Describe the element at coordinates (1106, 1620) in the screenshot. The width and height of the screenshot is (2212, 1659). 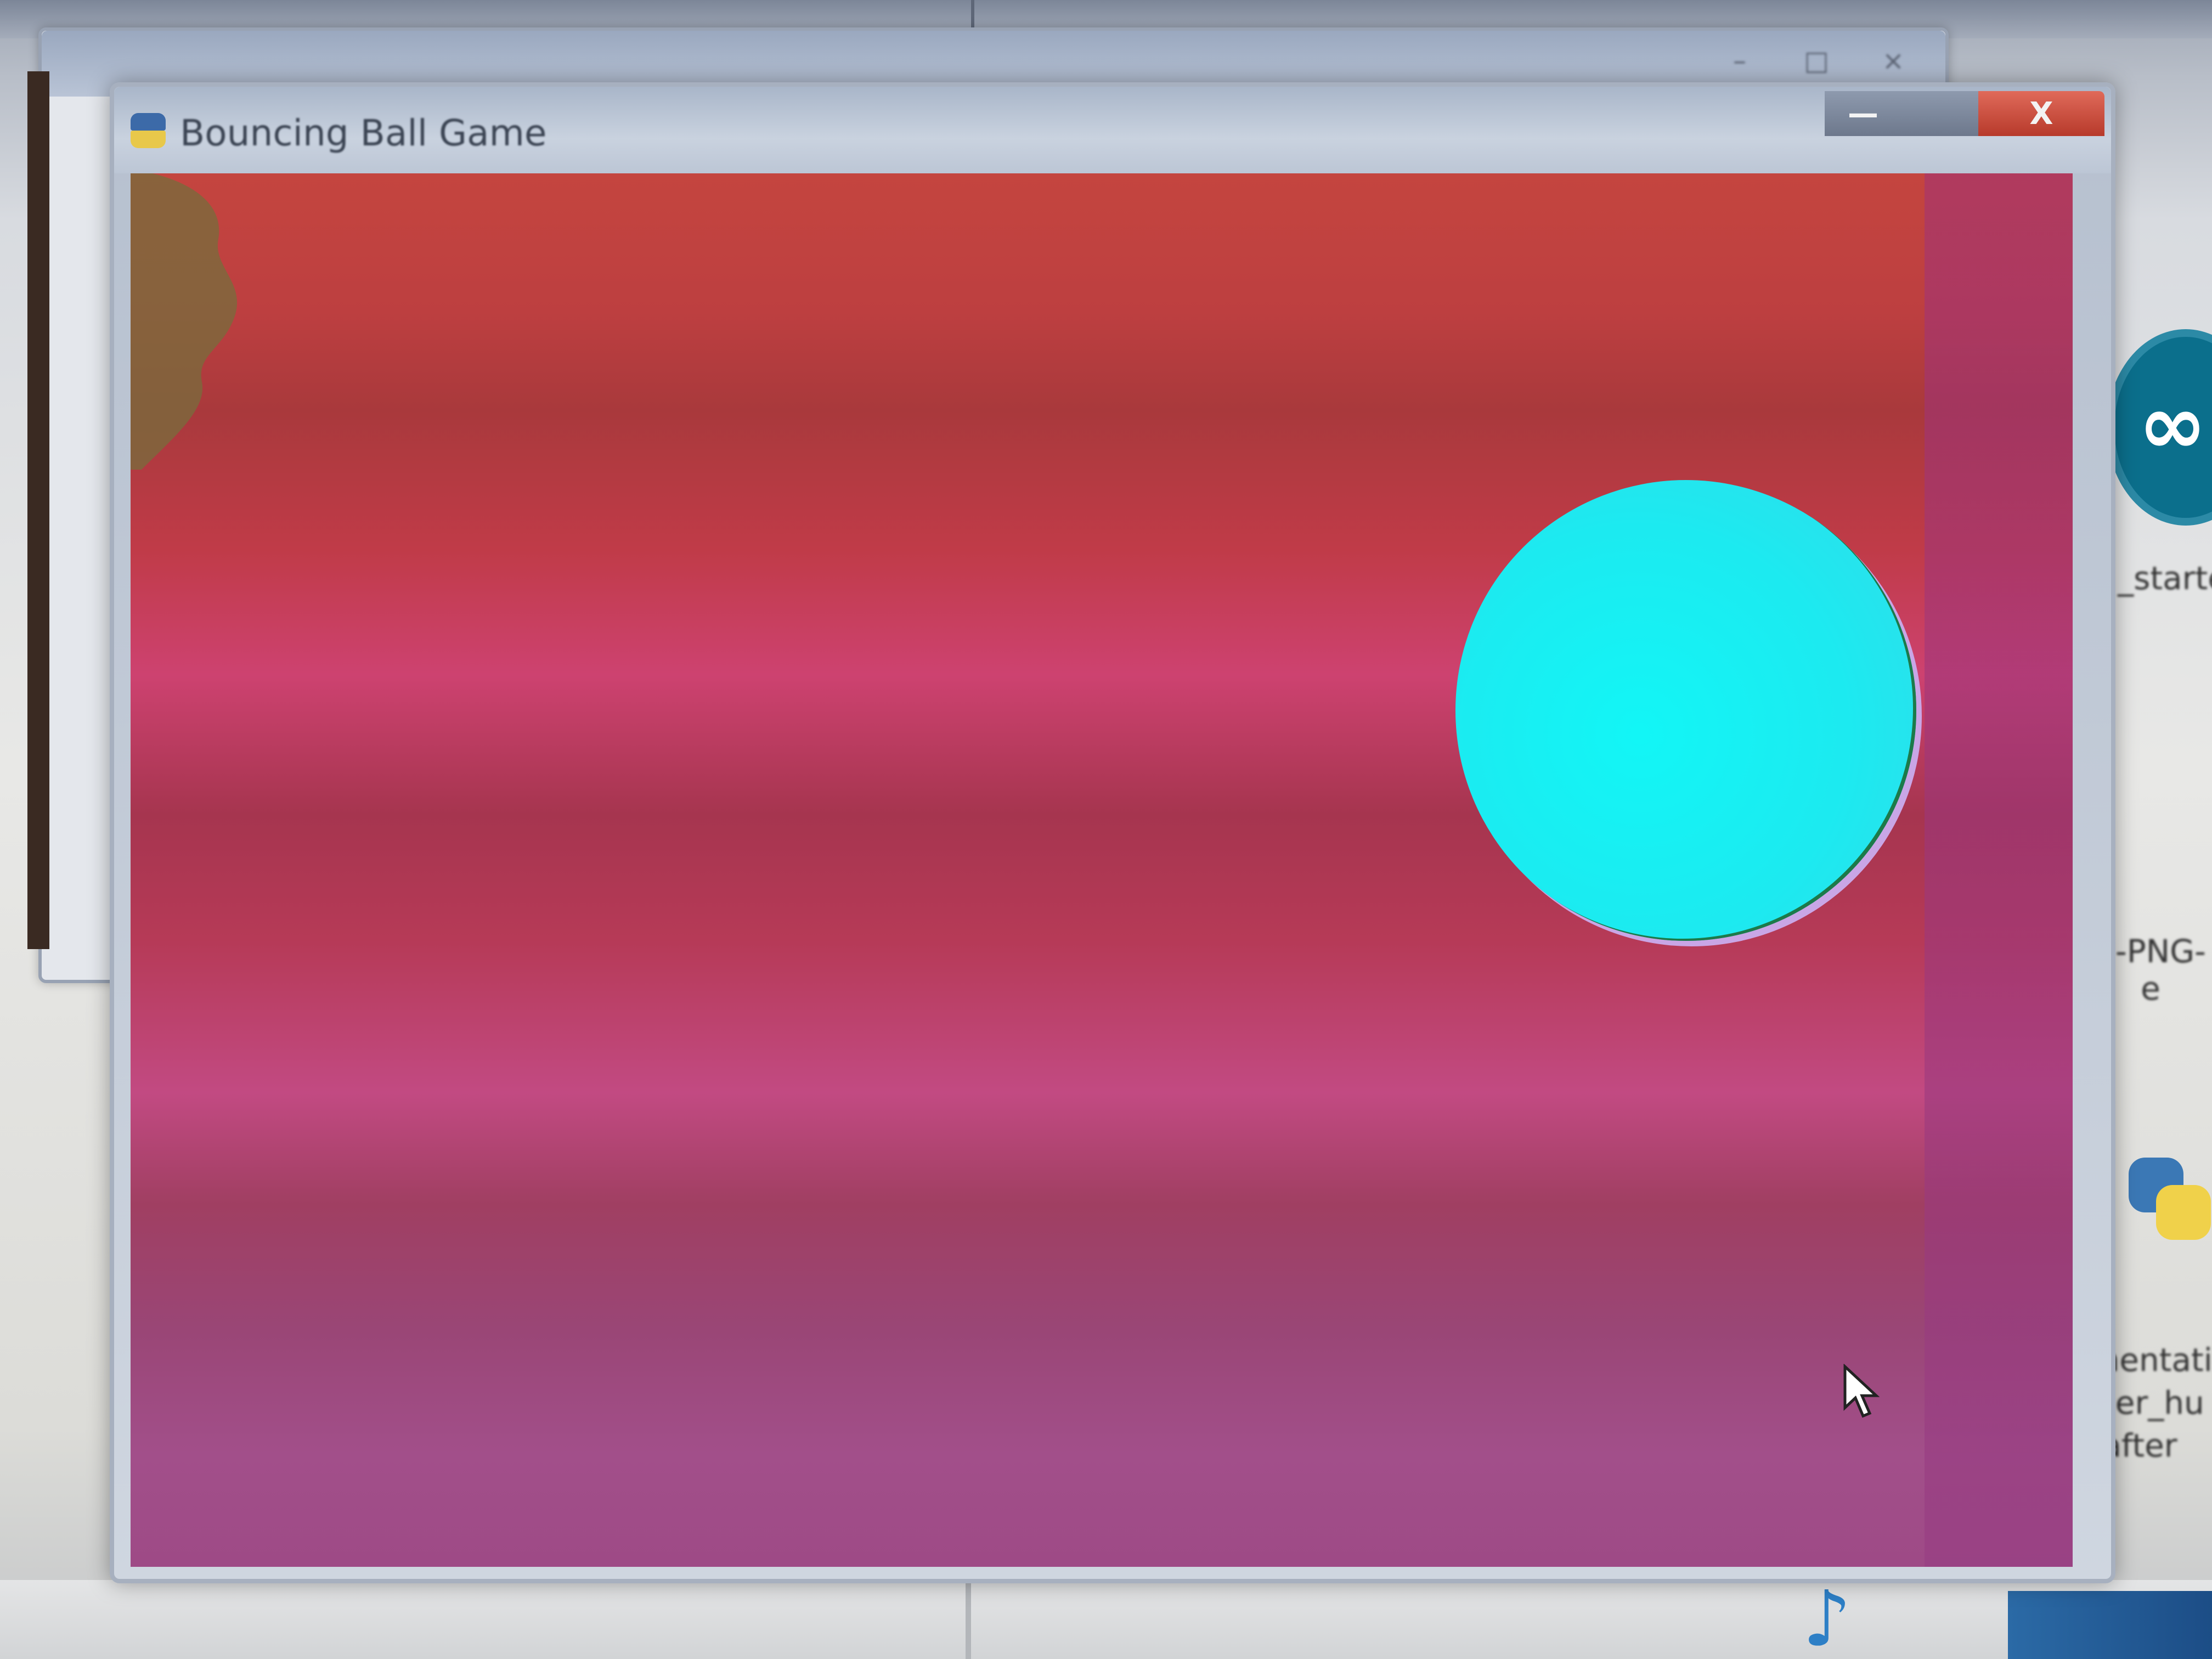
I see `bottom-area` at that location.